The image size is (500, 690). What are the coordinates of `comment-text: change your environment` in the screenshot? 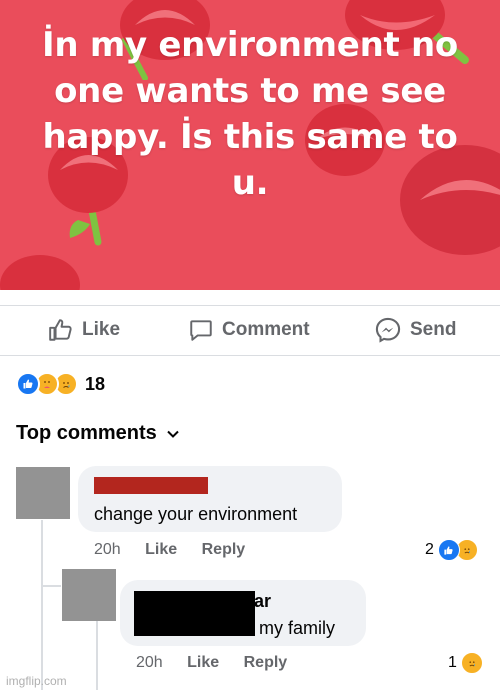 It's located at (196, 514).